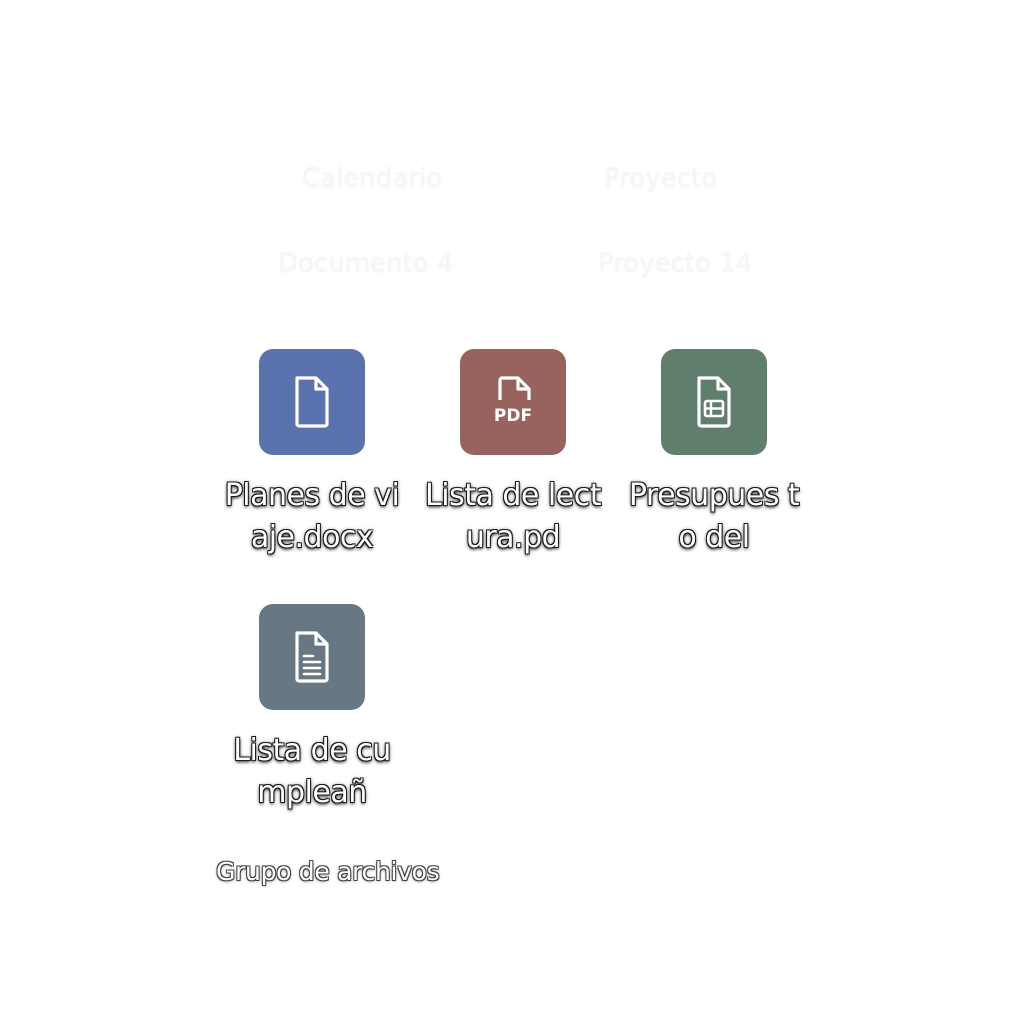 The width and height of the screenshot is (1024, 1024). What do you see at coordinates (312, 771) in the screenshot?
I see `file-label: Lista de cumpleañ` at bounding box center [312, 771].